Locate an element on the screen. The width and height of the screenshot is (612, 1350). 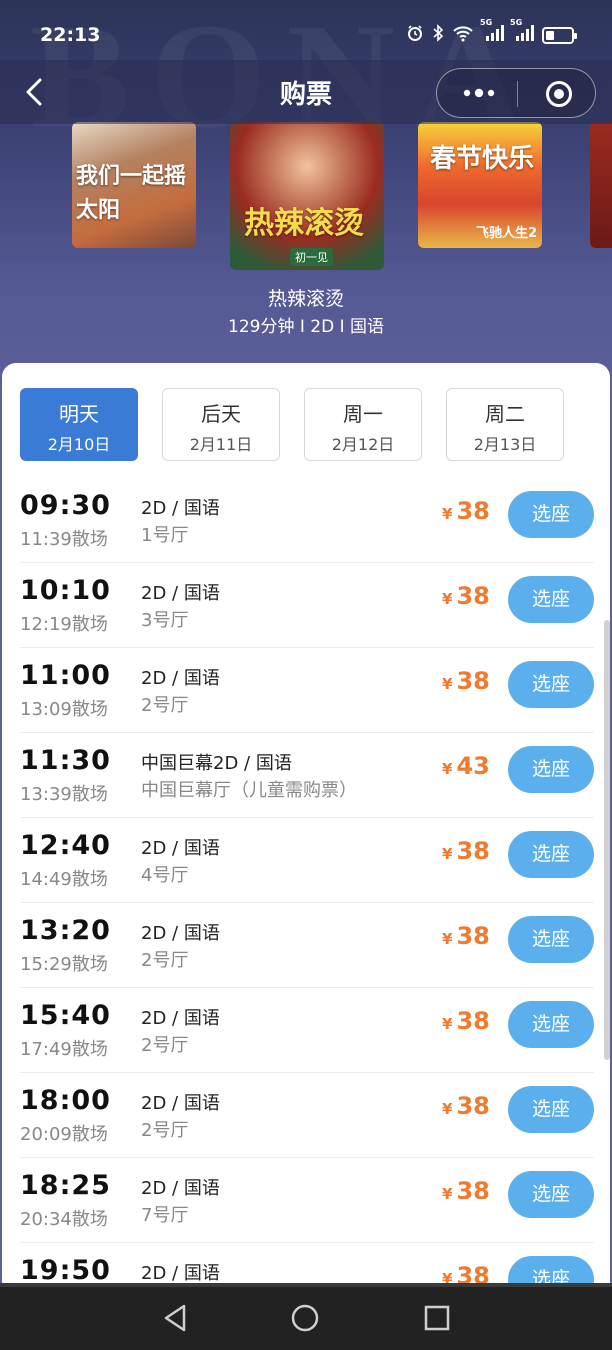
more-button is located at coordinates (479, 93).